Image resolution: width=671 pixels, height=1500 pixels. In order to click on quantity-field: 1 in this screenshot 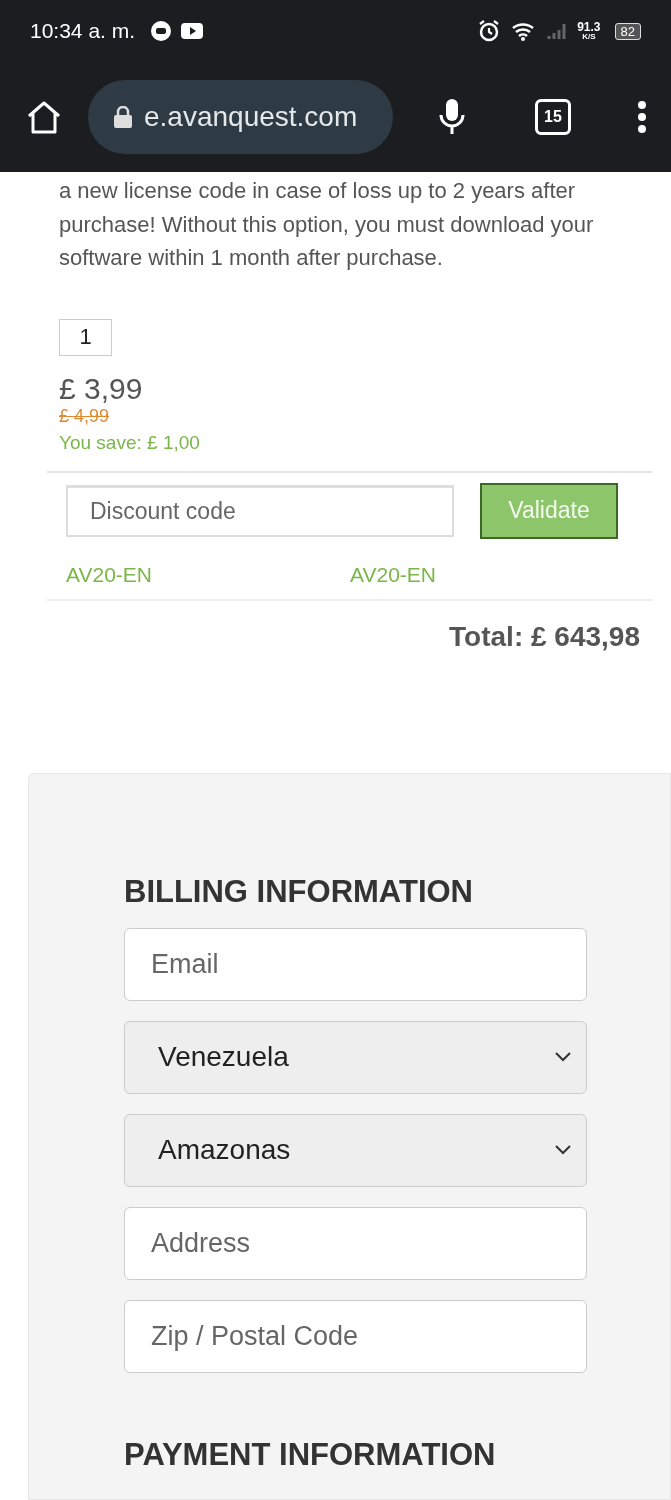, I will do `click(85, 337)`.